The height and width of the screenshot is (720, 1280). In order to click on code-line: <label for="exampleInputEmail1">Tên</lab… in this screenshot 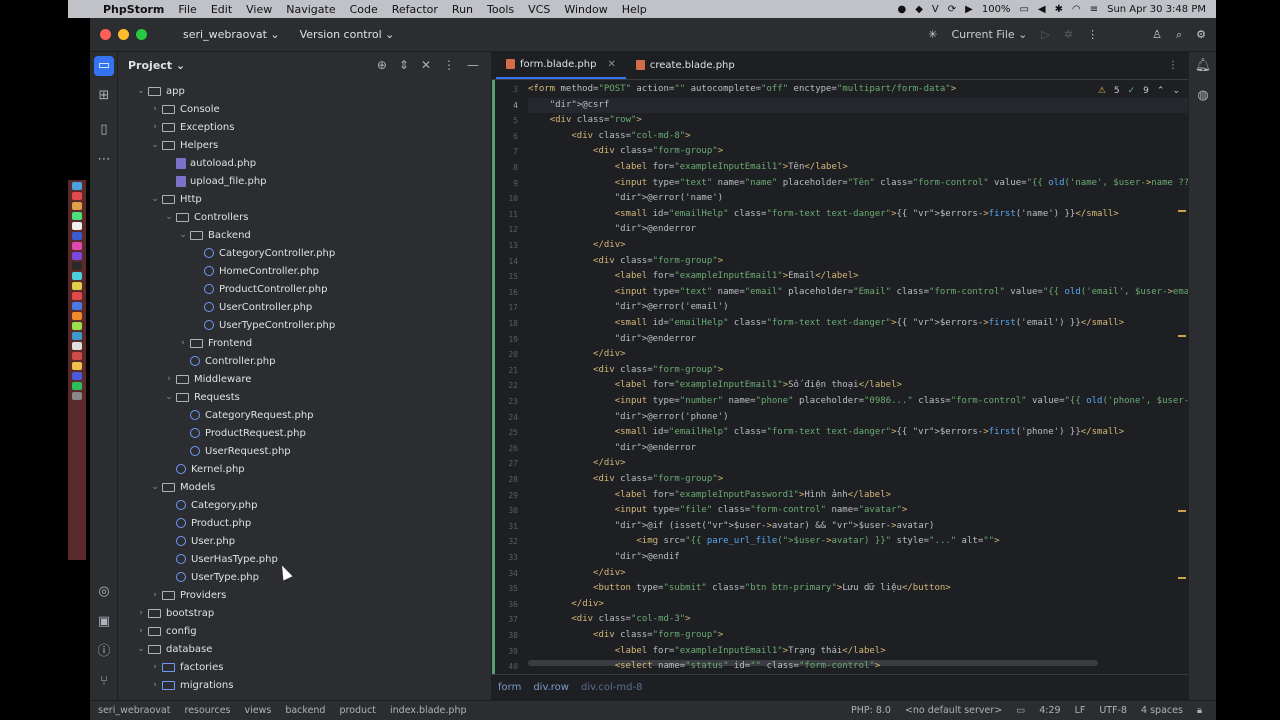, I will do `click(688, 168)`.